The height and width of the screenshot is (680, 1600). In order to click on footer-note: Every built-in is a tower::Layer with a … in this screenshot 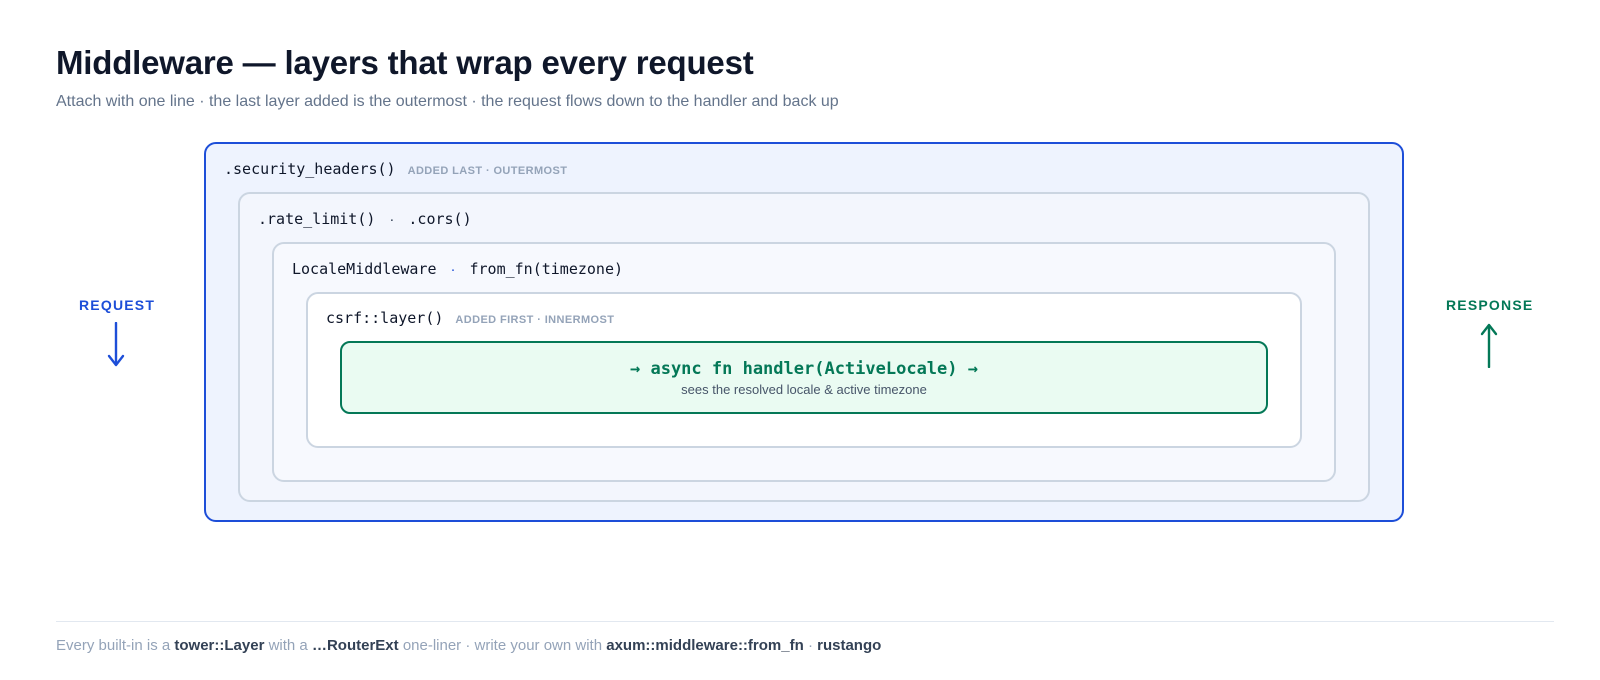, I will do `click(468, 645)`.